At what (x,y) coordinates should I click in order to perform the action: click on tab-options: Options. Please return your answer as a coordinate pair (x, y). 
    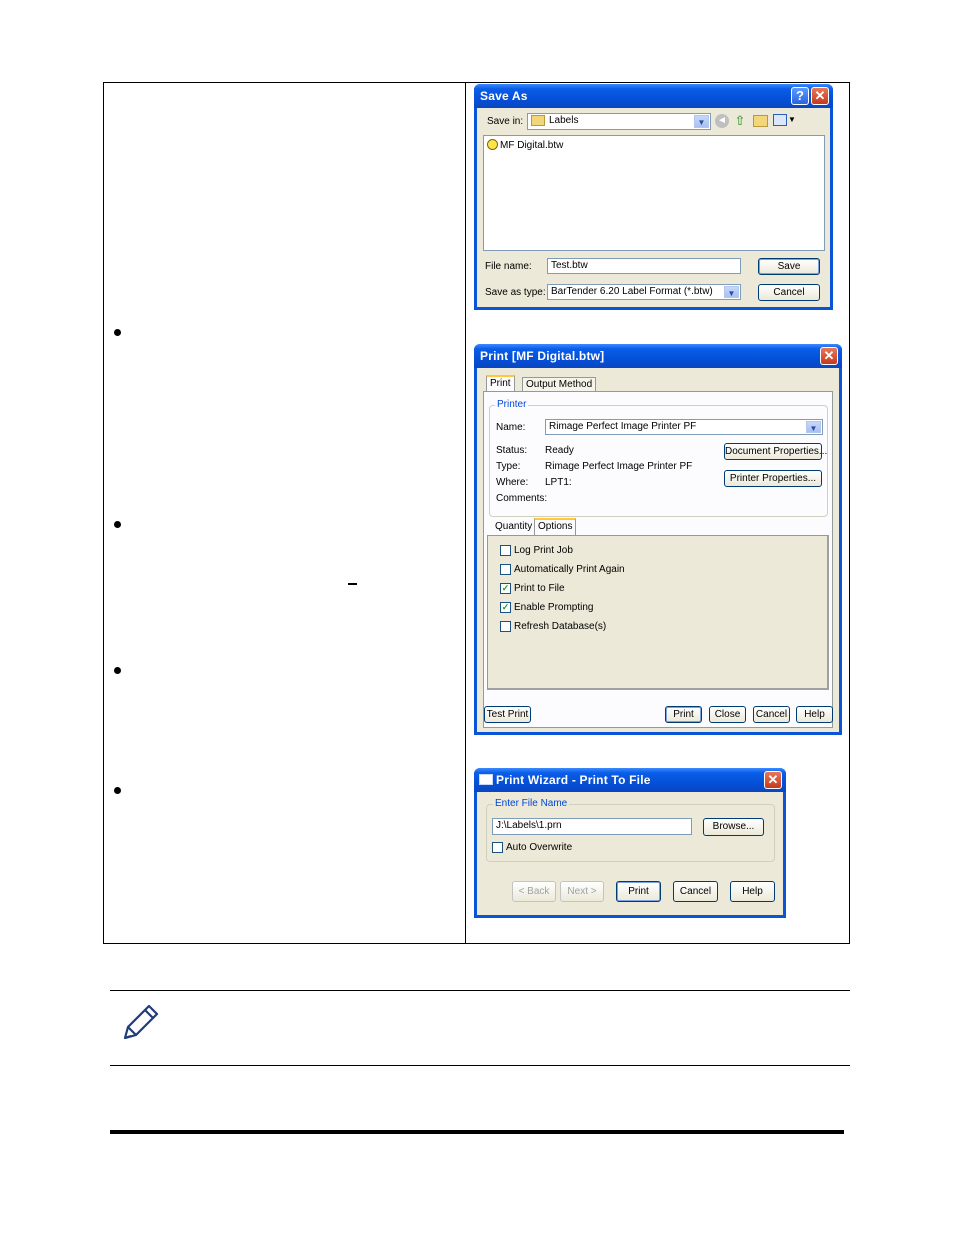
    Looking at the image, I should click on (555, 526).